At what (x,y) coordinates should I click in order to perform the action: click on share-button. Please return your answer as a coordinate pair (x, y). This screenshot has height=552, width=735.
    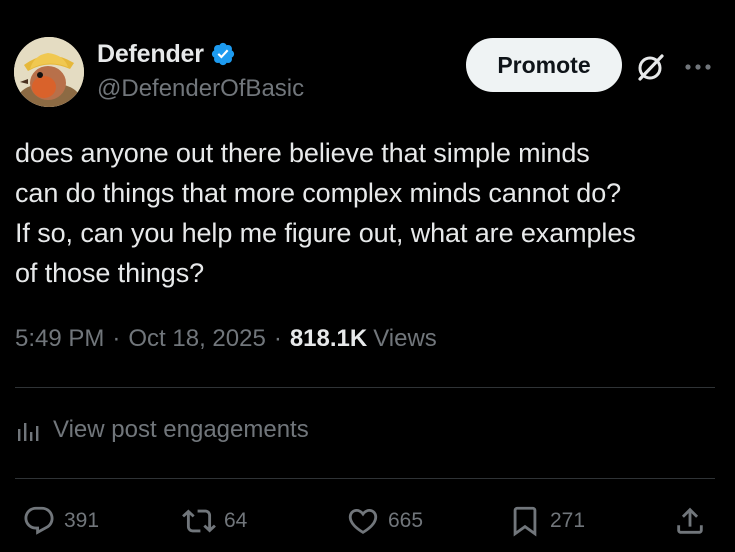
    Looking at the image, I should click on (694, 521).